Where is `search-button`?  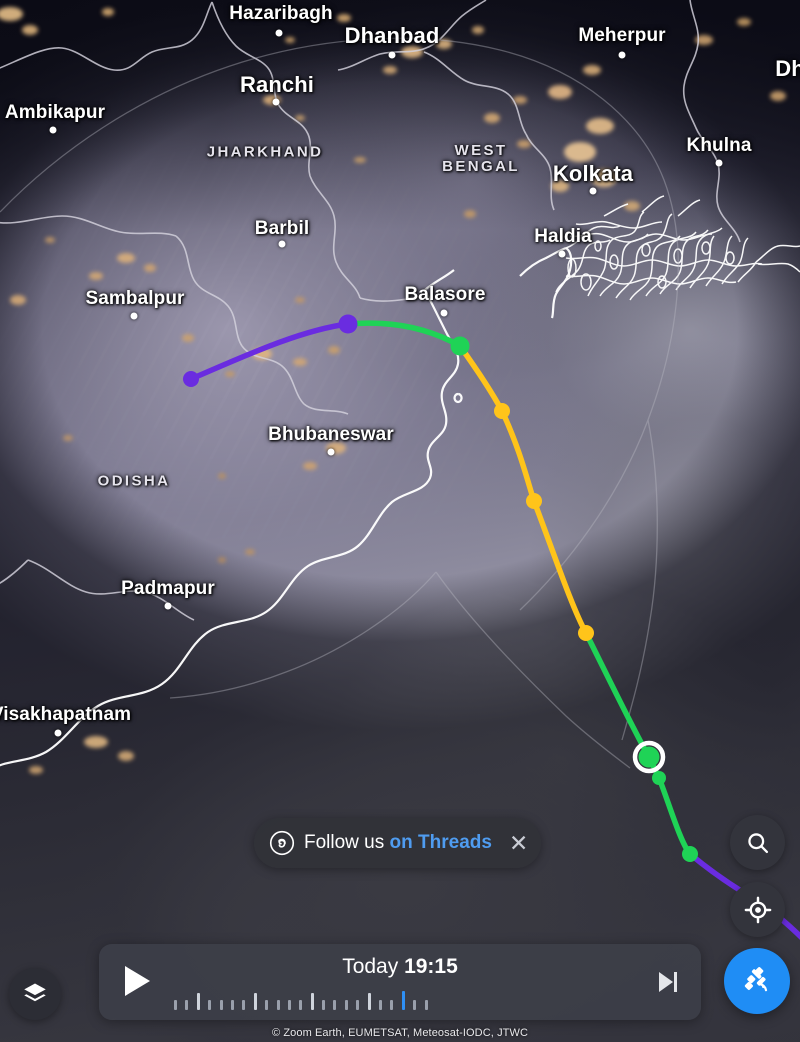 search-button is located at coordinates (757, 842).